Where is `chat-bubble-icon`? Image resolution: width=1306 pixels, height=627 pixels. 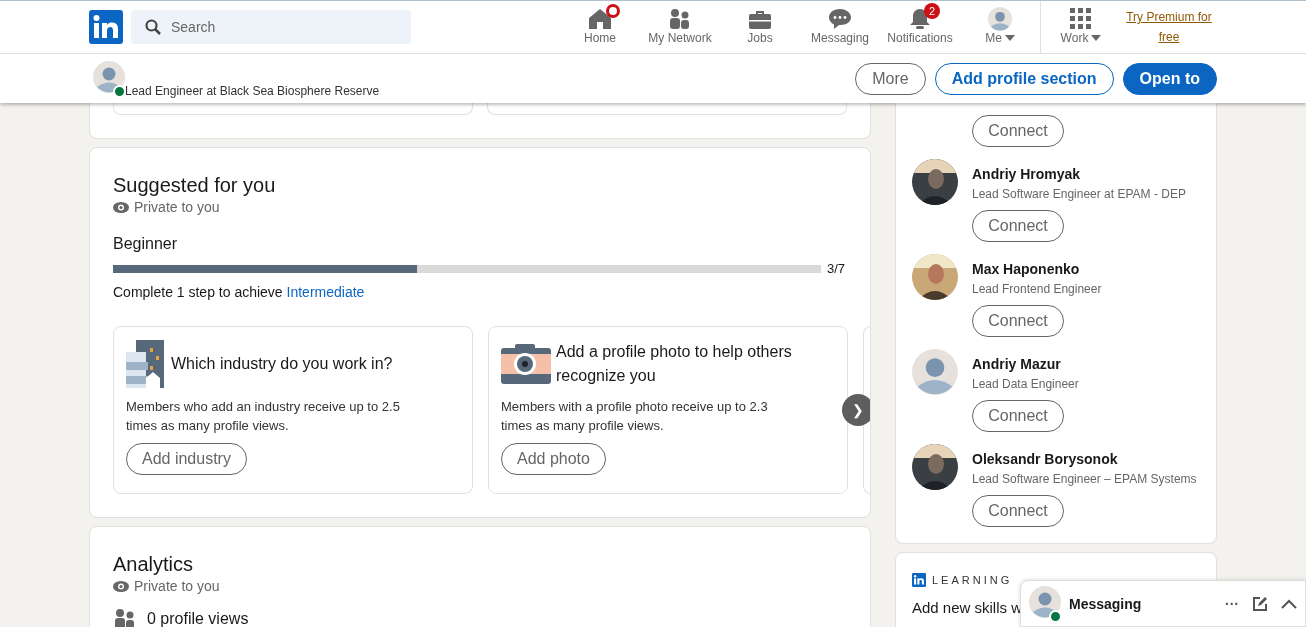 chat-bubble-icon is located at coordinates (840, 19).